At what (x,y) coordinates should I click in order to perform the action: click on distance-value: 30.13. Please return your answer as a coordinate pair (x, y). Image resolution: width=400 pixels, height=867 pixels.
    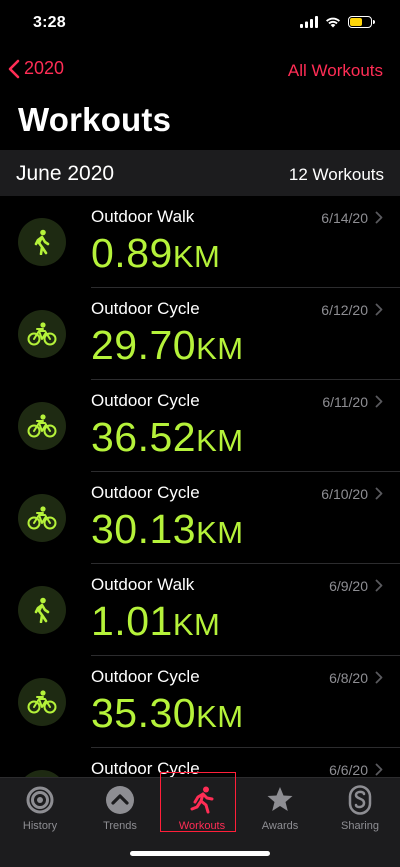
    Looking at the image, I should click on (144, 529).